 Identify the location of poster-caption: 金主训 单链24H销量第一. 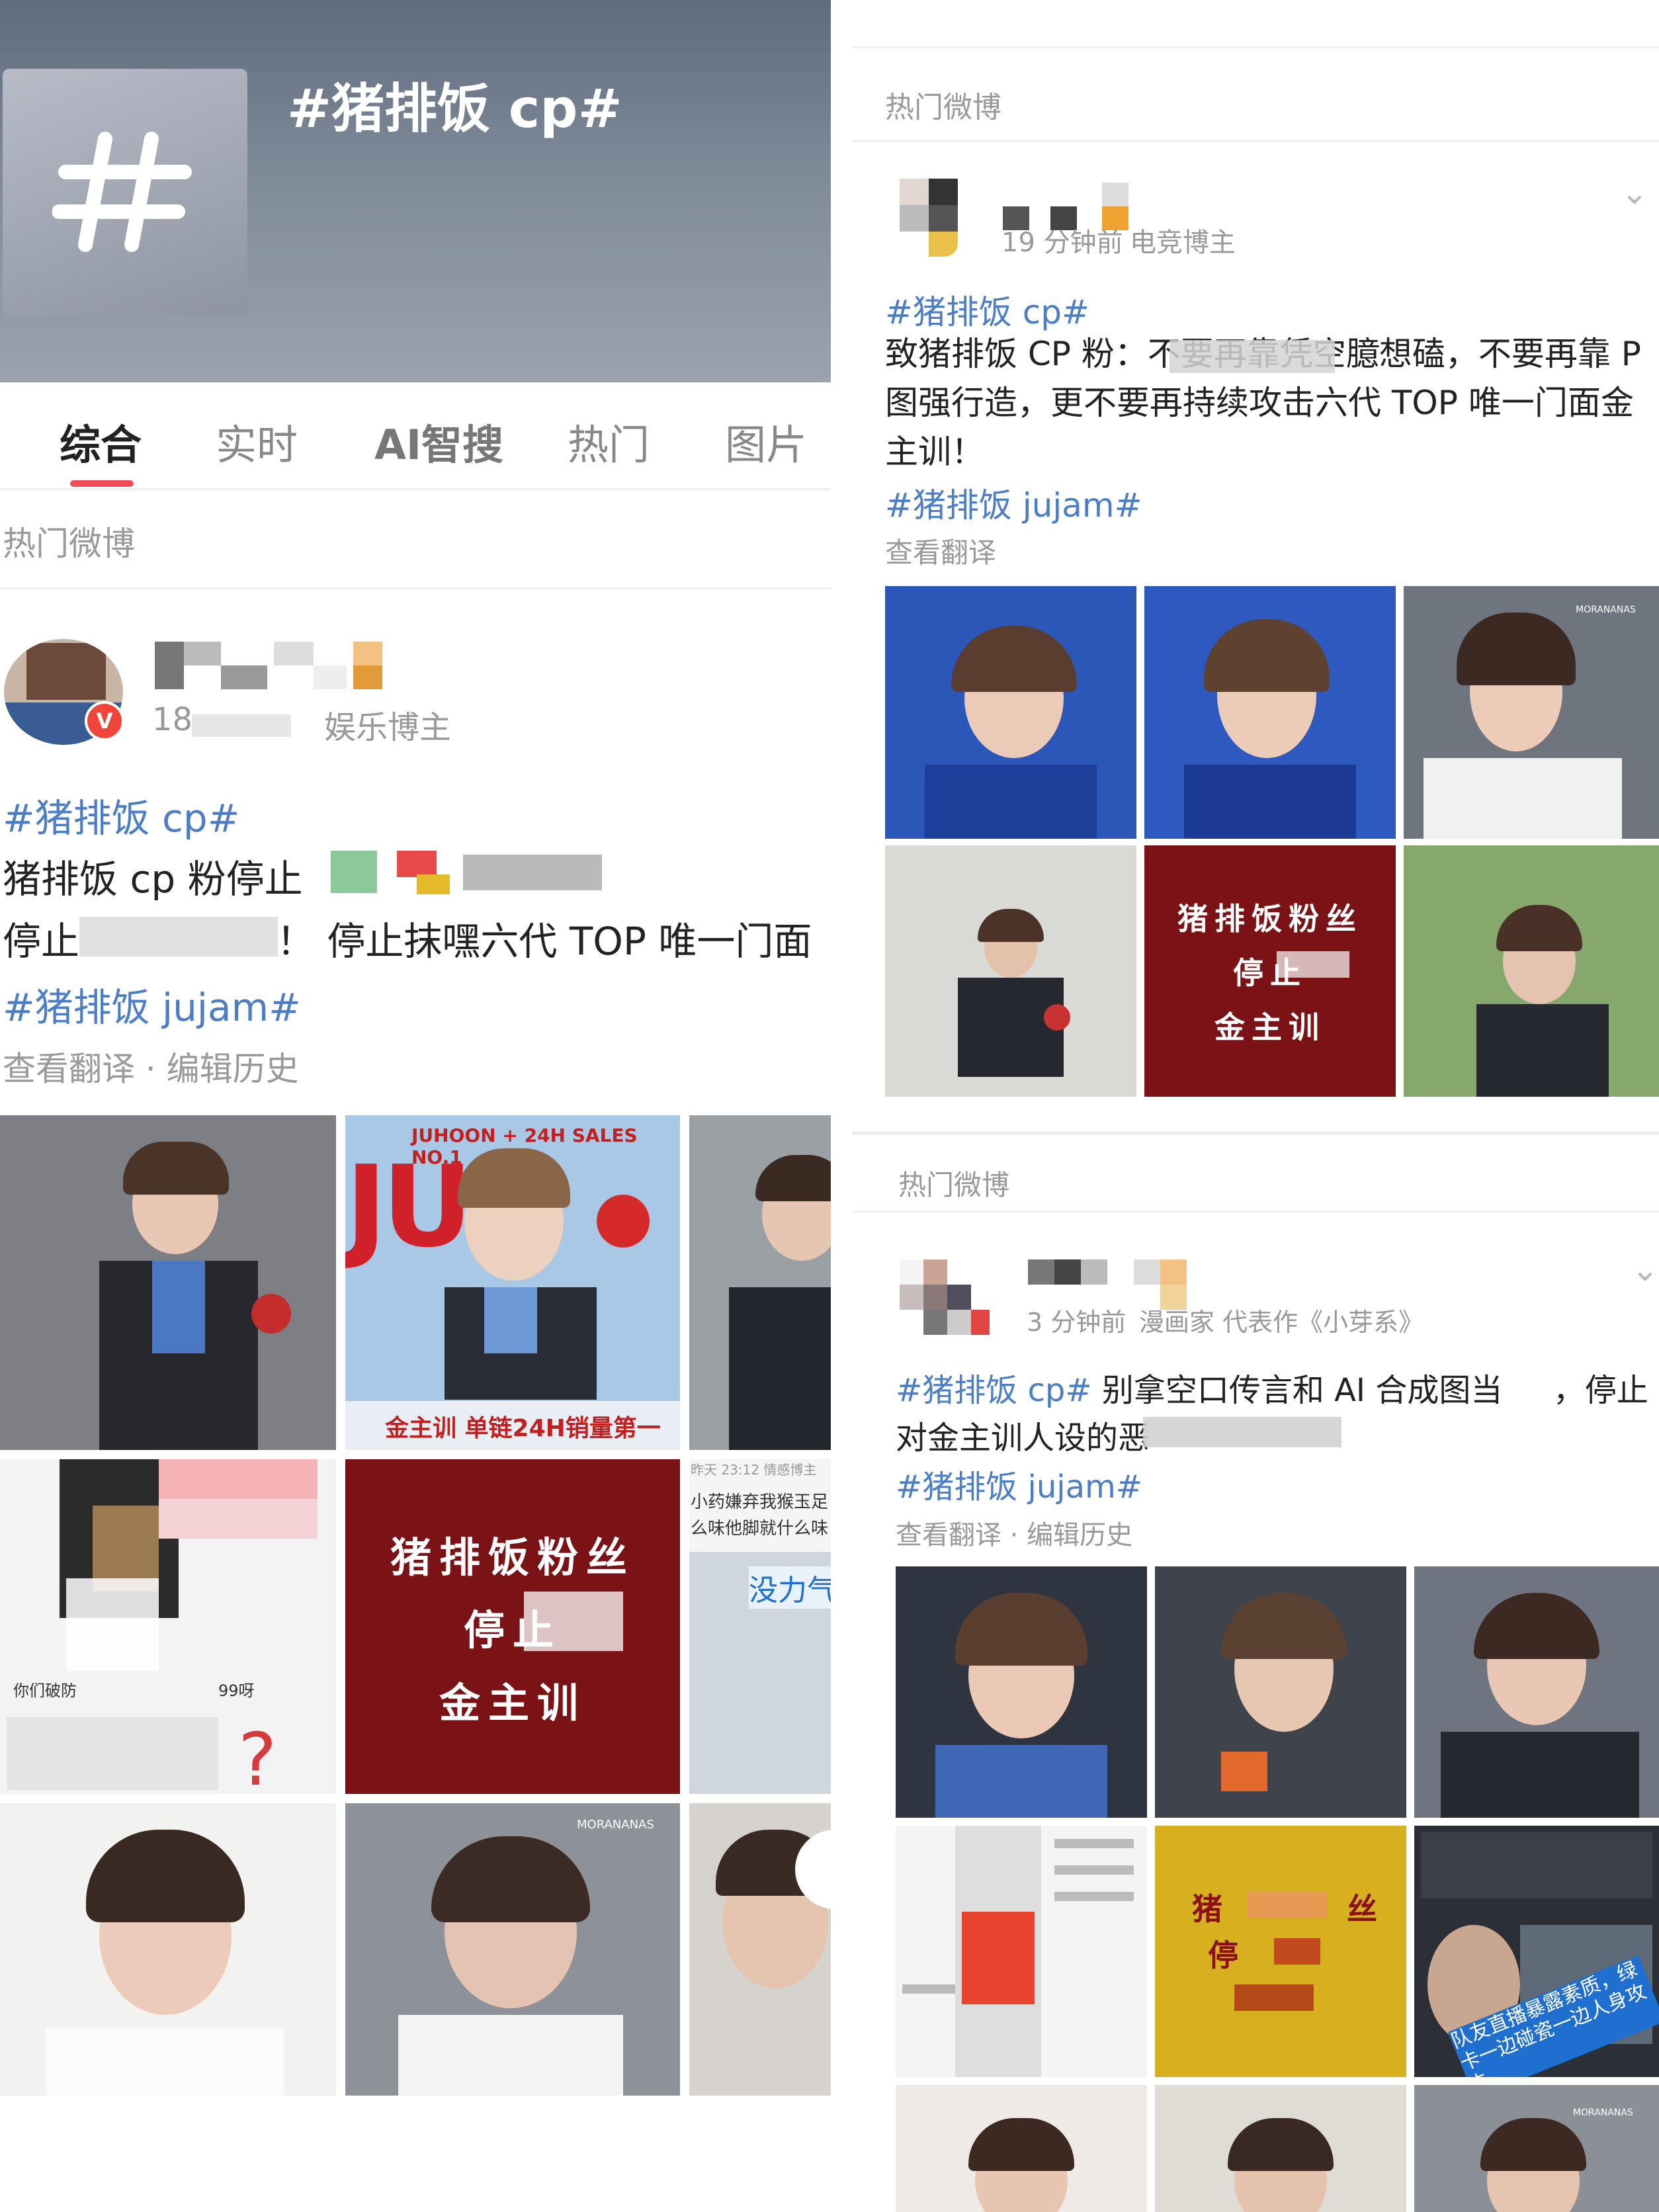
(523, 1428).